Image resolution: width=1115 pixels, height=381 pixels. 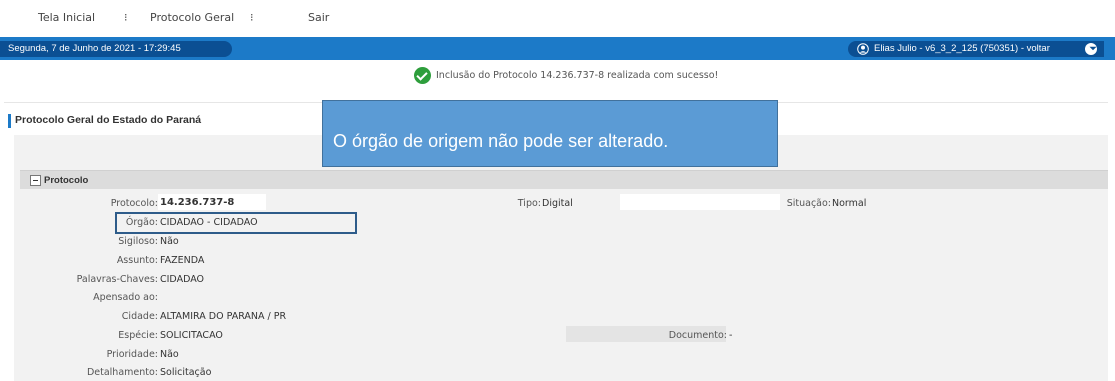 What do you see at coordinates (117, 279) in the screenshot?
I see `label-palavras-chaves: Palavras-Chaves:` at bounding box center [117, 279].